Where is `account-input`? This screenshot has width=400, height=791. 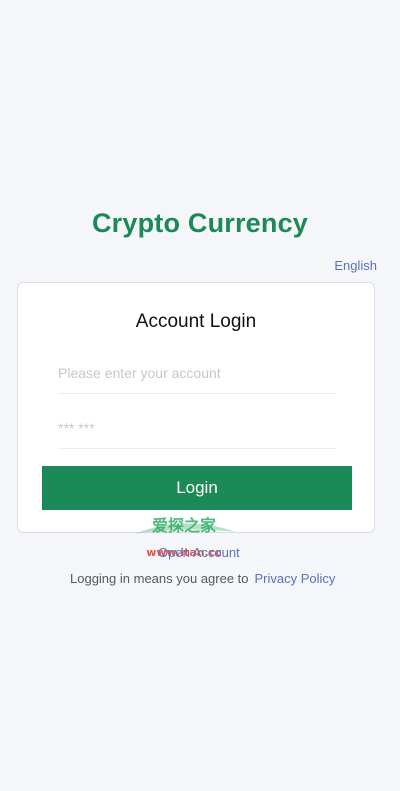 account-input is located at coordinates (197, 373).